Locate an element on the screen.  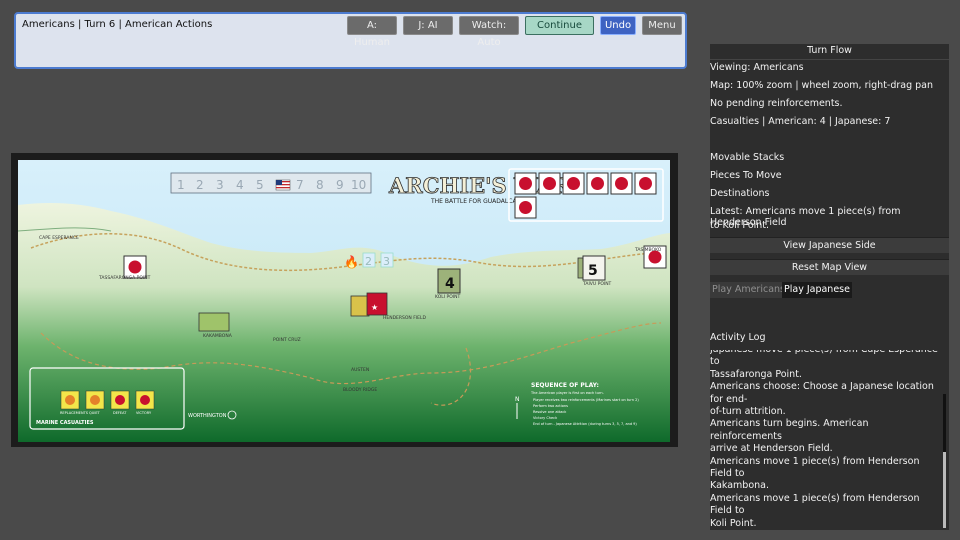
reinforcement-track: 🔥 2 3 is located at coordinates (369, 260).